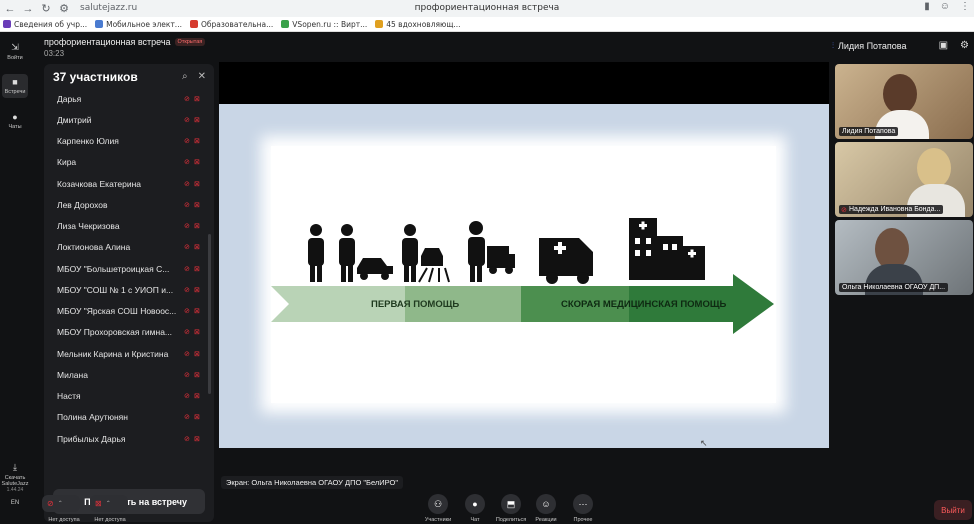 Image resolution: width=974 pixels, height=524 pixels. What do you see at coordinates (511, 520) in the screenshot?
I see `share-label-button: Поделиться` at bounding box center [511, 520].